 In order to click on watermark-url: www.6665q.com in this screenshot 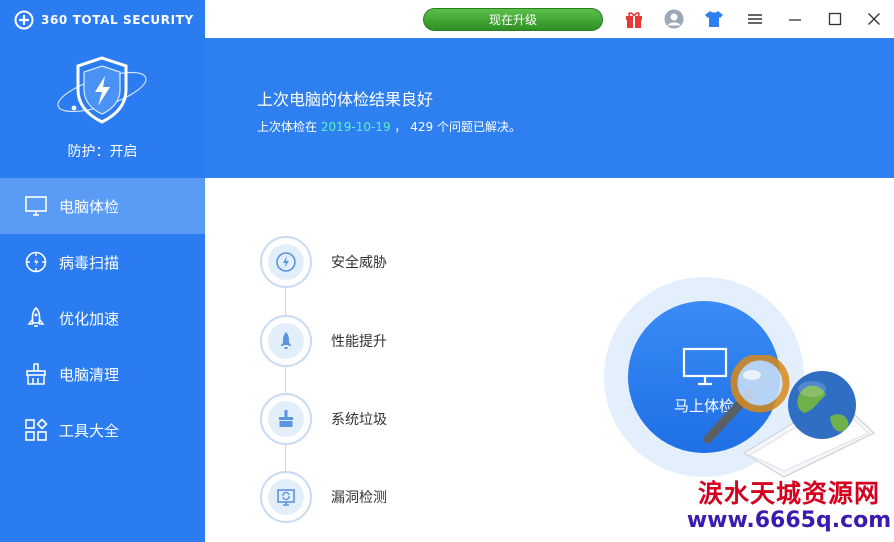, I will do `click(789, 520)`.